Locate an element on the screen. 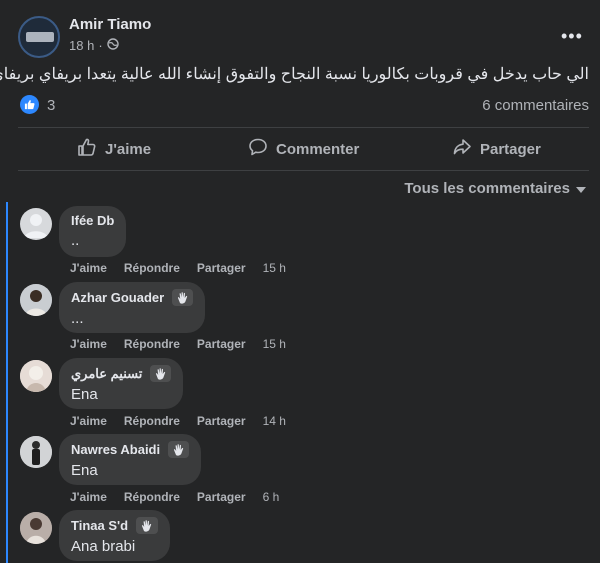 The image size is (600, 563). comment-bubble: تسنيم عامري Ena is located at coordinates (121, 383).